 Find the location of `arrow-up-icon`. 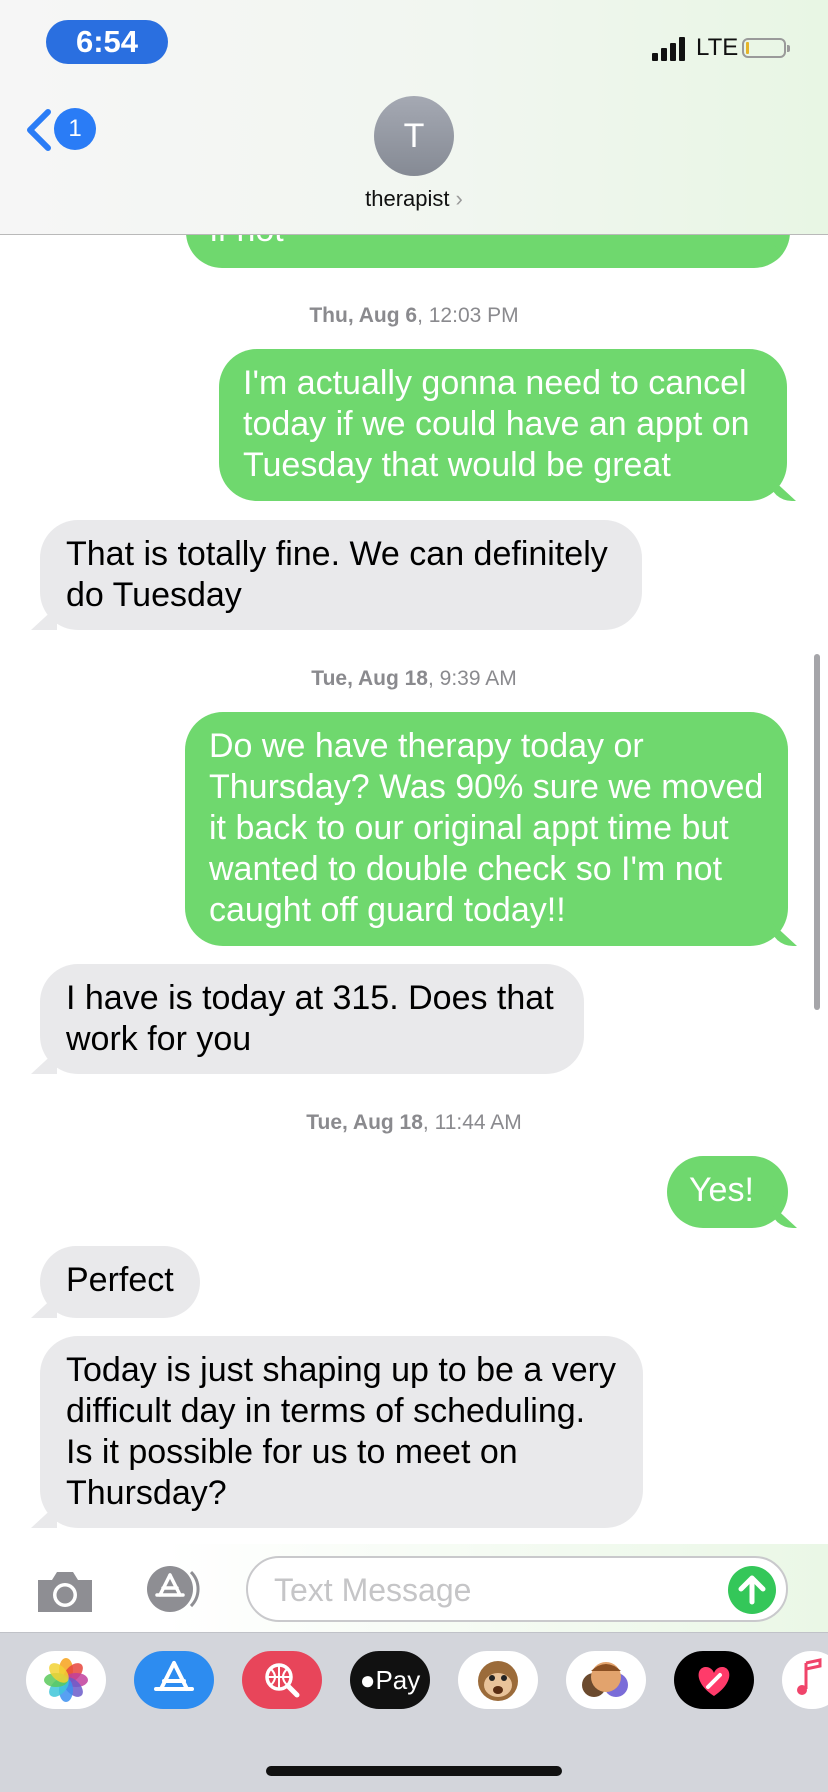

arrow-up-icon is located at coordinates (752, 1590).